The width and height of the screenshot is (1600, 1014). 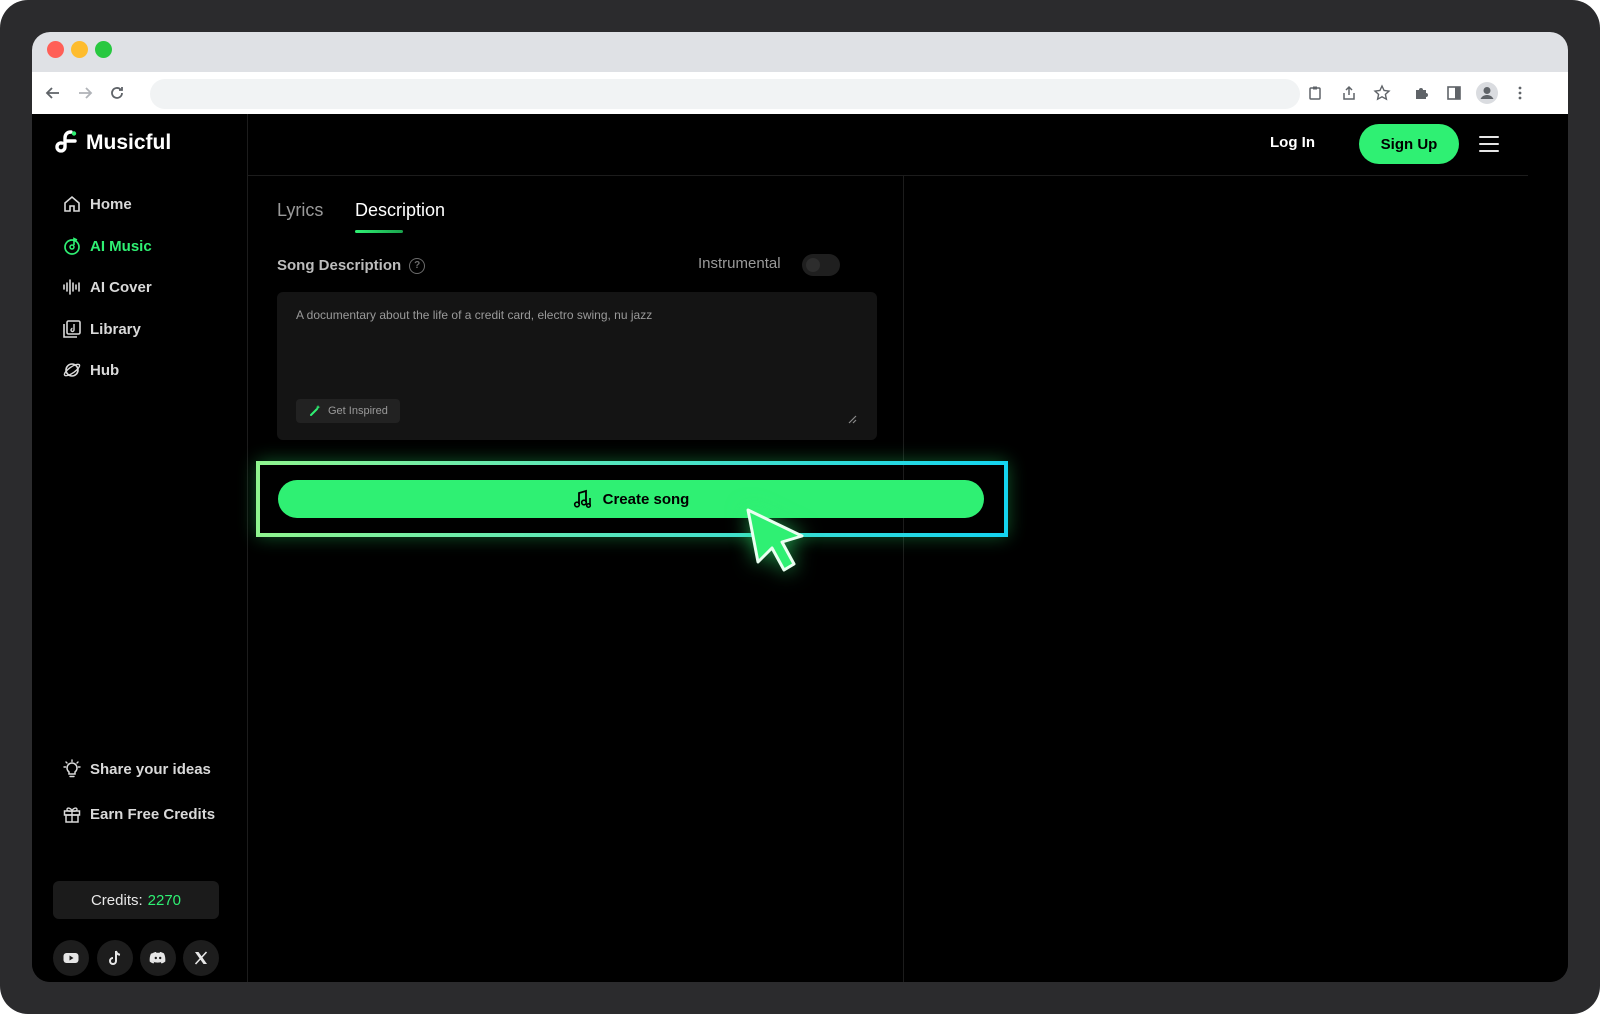 I want to click on discord-icon, so click(x=157, y=958).